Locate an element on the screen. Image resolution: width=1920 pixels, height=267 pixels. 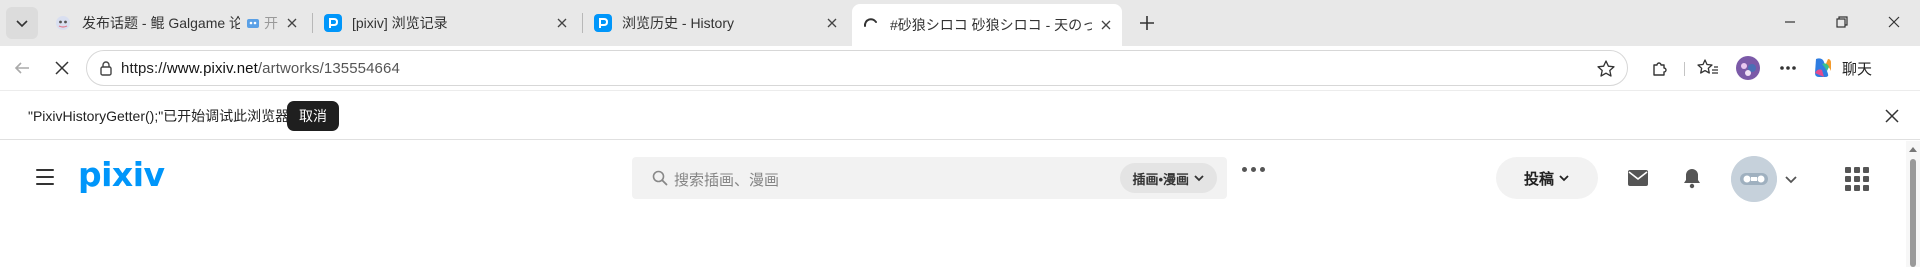
url-path: /artworks/135554664 is located at coordinates (328, 68).